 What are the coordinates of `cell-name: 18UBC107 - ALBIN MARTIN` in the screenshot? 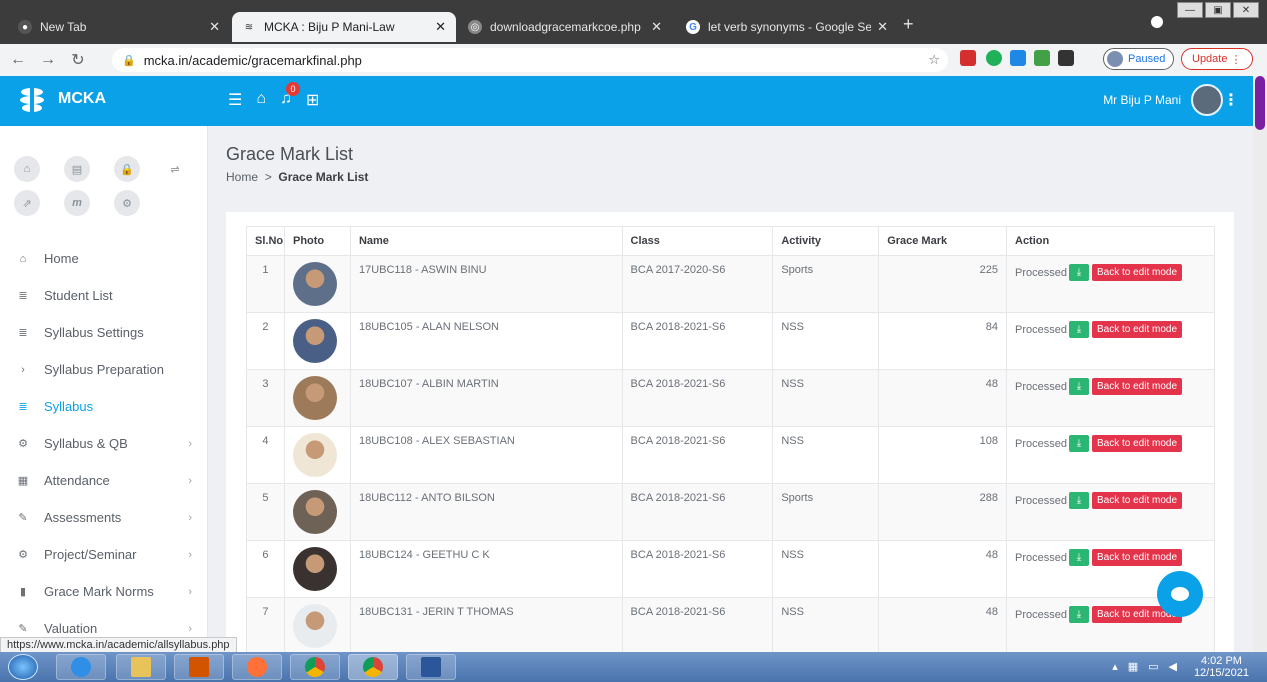 It's located at (486, 398).